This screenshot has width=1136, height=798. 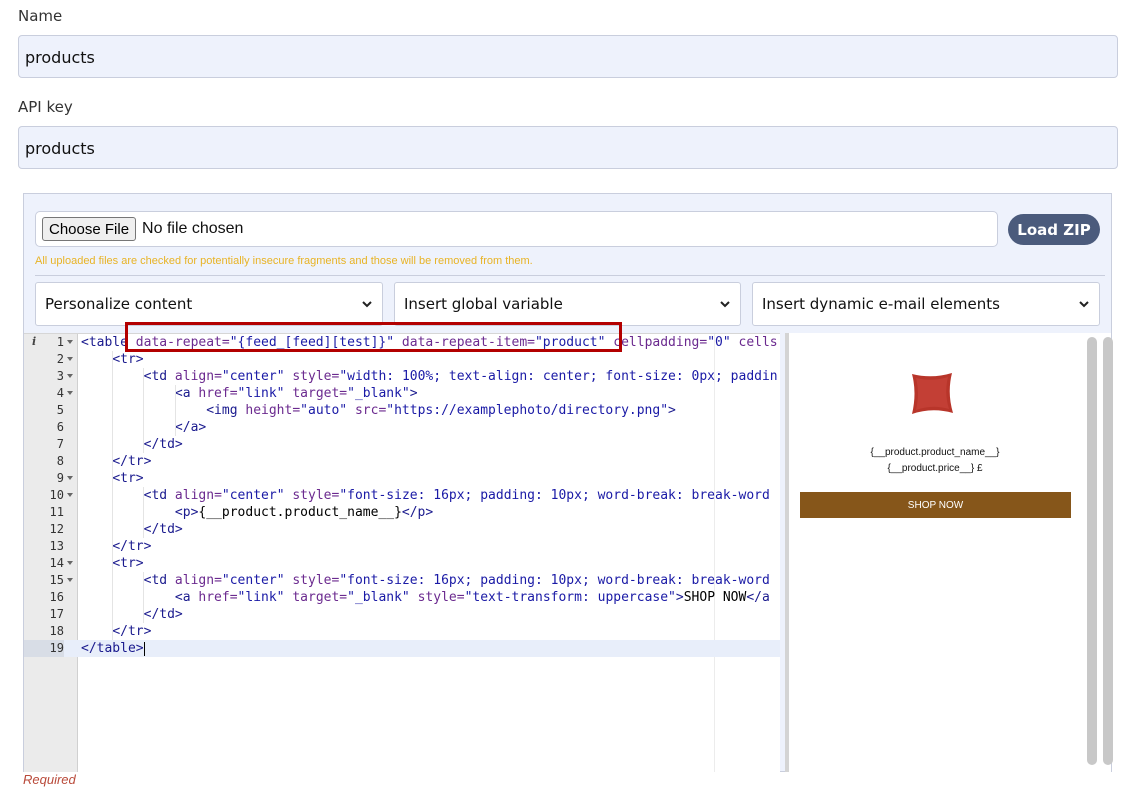 What do you see at coordinates (49, 779) in the screenshot?
I see `required-text: Required` at bounding box center [49, 779].